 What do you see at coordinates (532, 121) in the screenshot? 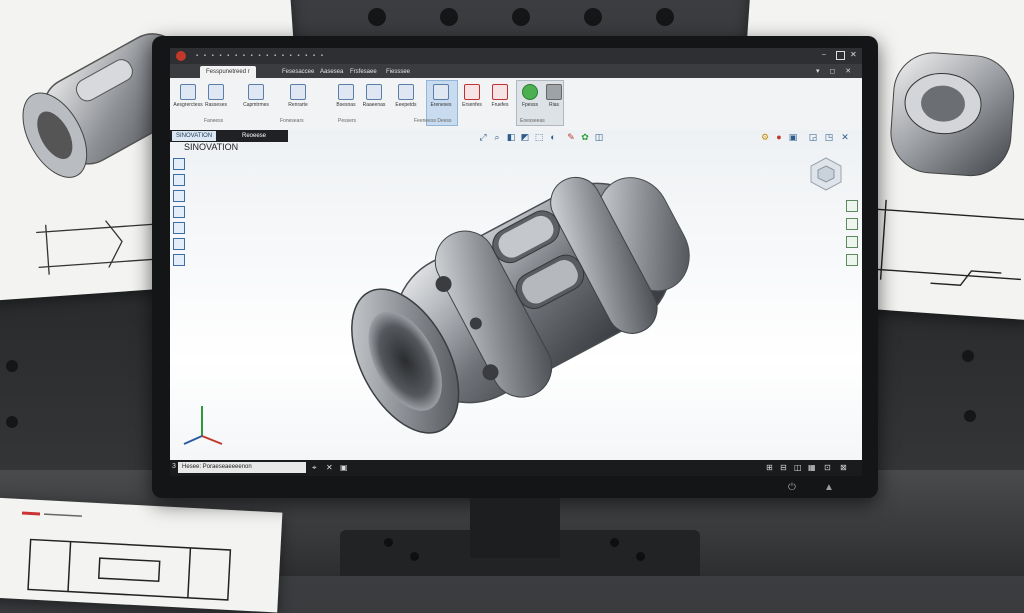
I see `ribbon-group-label: Eoesseeas` at bounding box center [532, 121].